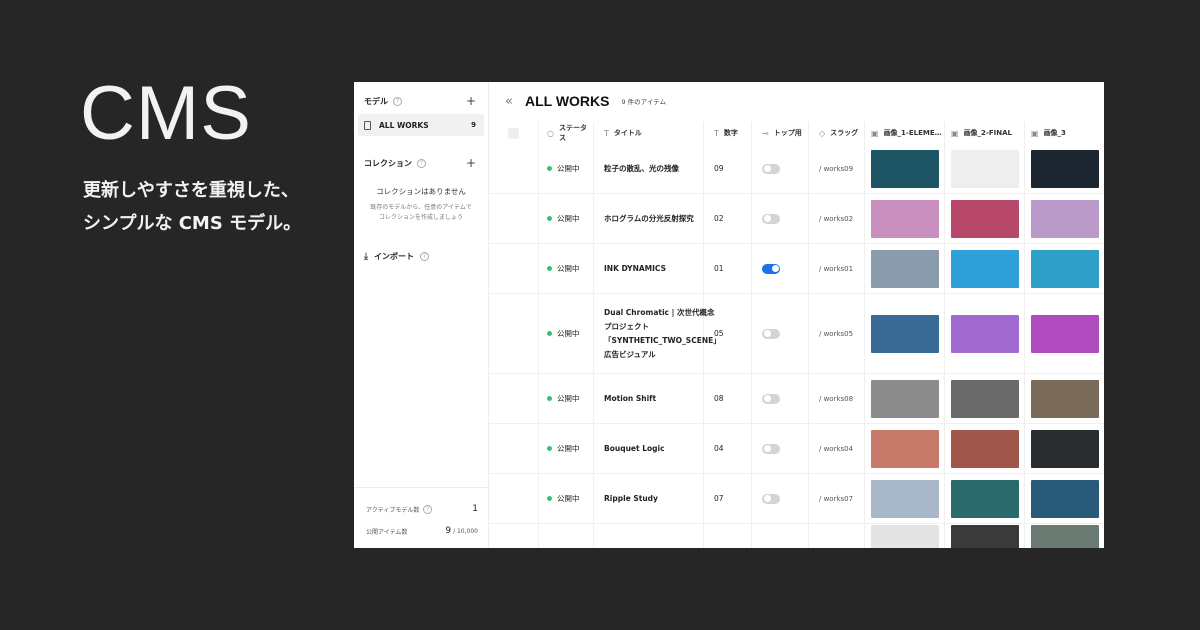 This screenshot has height=630, width=1200. I want to click on column-label: 数字, so click(730, 133).